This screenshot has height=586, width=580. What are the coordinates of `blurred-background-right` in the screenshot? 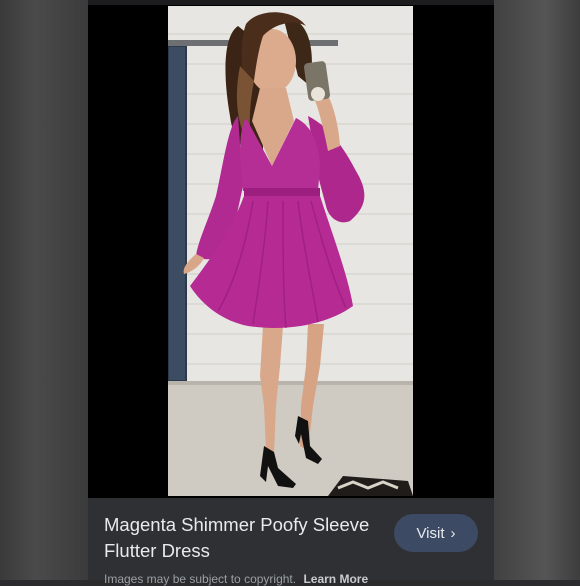 It's located at (537, 290).